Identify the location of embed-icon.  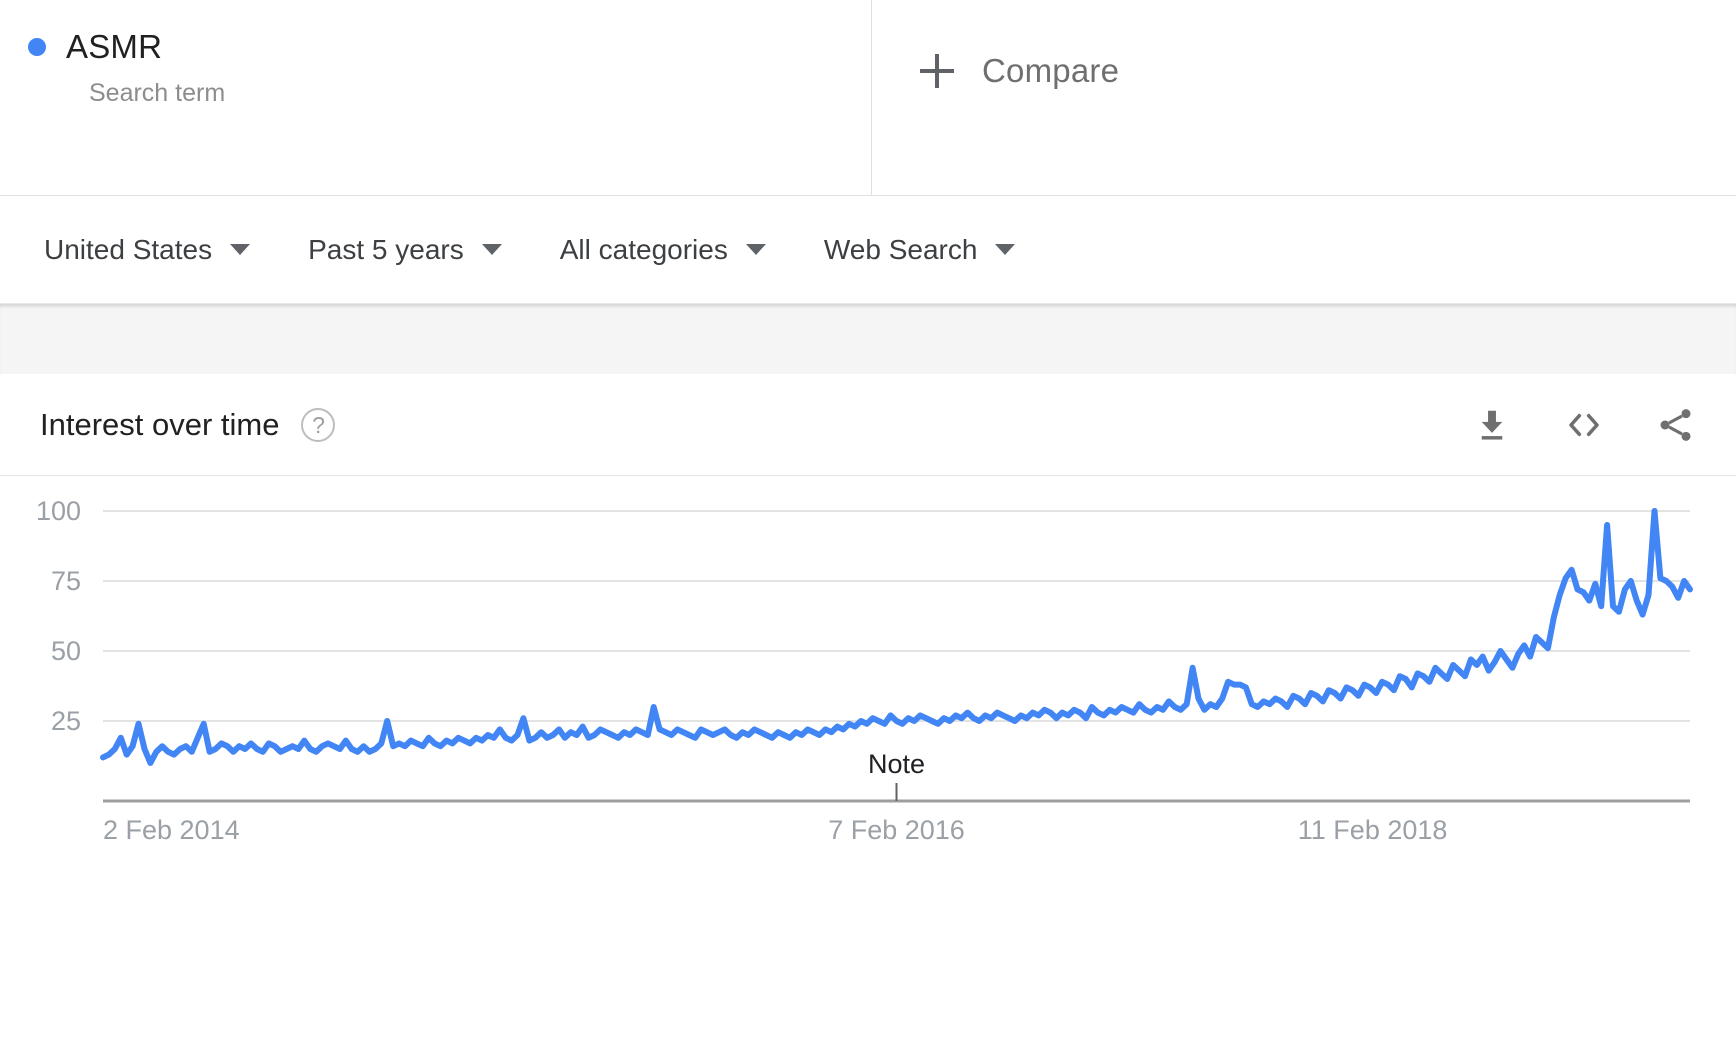
(1584, 425).